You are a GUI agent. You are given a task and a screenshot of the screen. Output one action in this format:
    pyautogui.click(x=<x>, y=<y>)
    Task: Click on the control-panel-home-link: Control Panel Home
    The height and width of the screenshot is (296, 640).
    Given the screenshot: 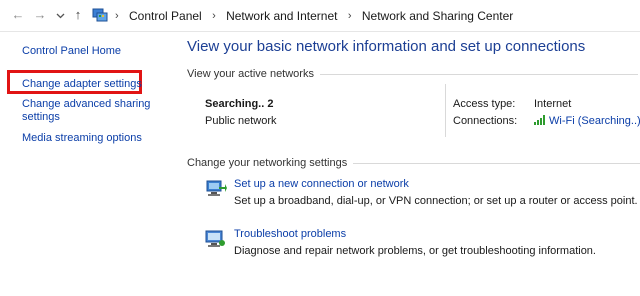 What is the action you would take?
    pyautogui.click(x=71, y=51)
    